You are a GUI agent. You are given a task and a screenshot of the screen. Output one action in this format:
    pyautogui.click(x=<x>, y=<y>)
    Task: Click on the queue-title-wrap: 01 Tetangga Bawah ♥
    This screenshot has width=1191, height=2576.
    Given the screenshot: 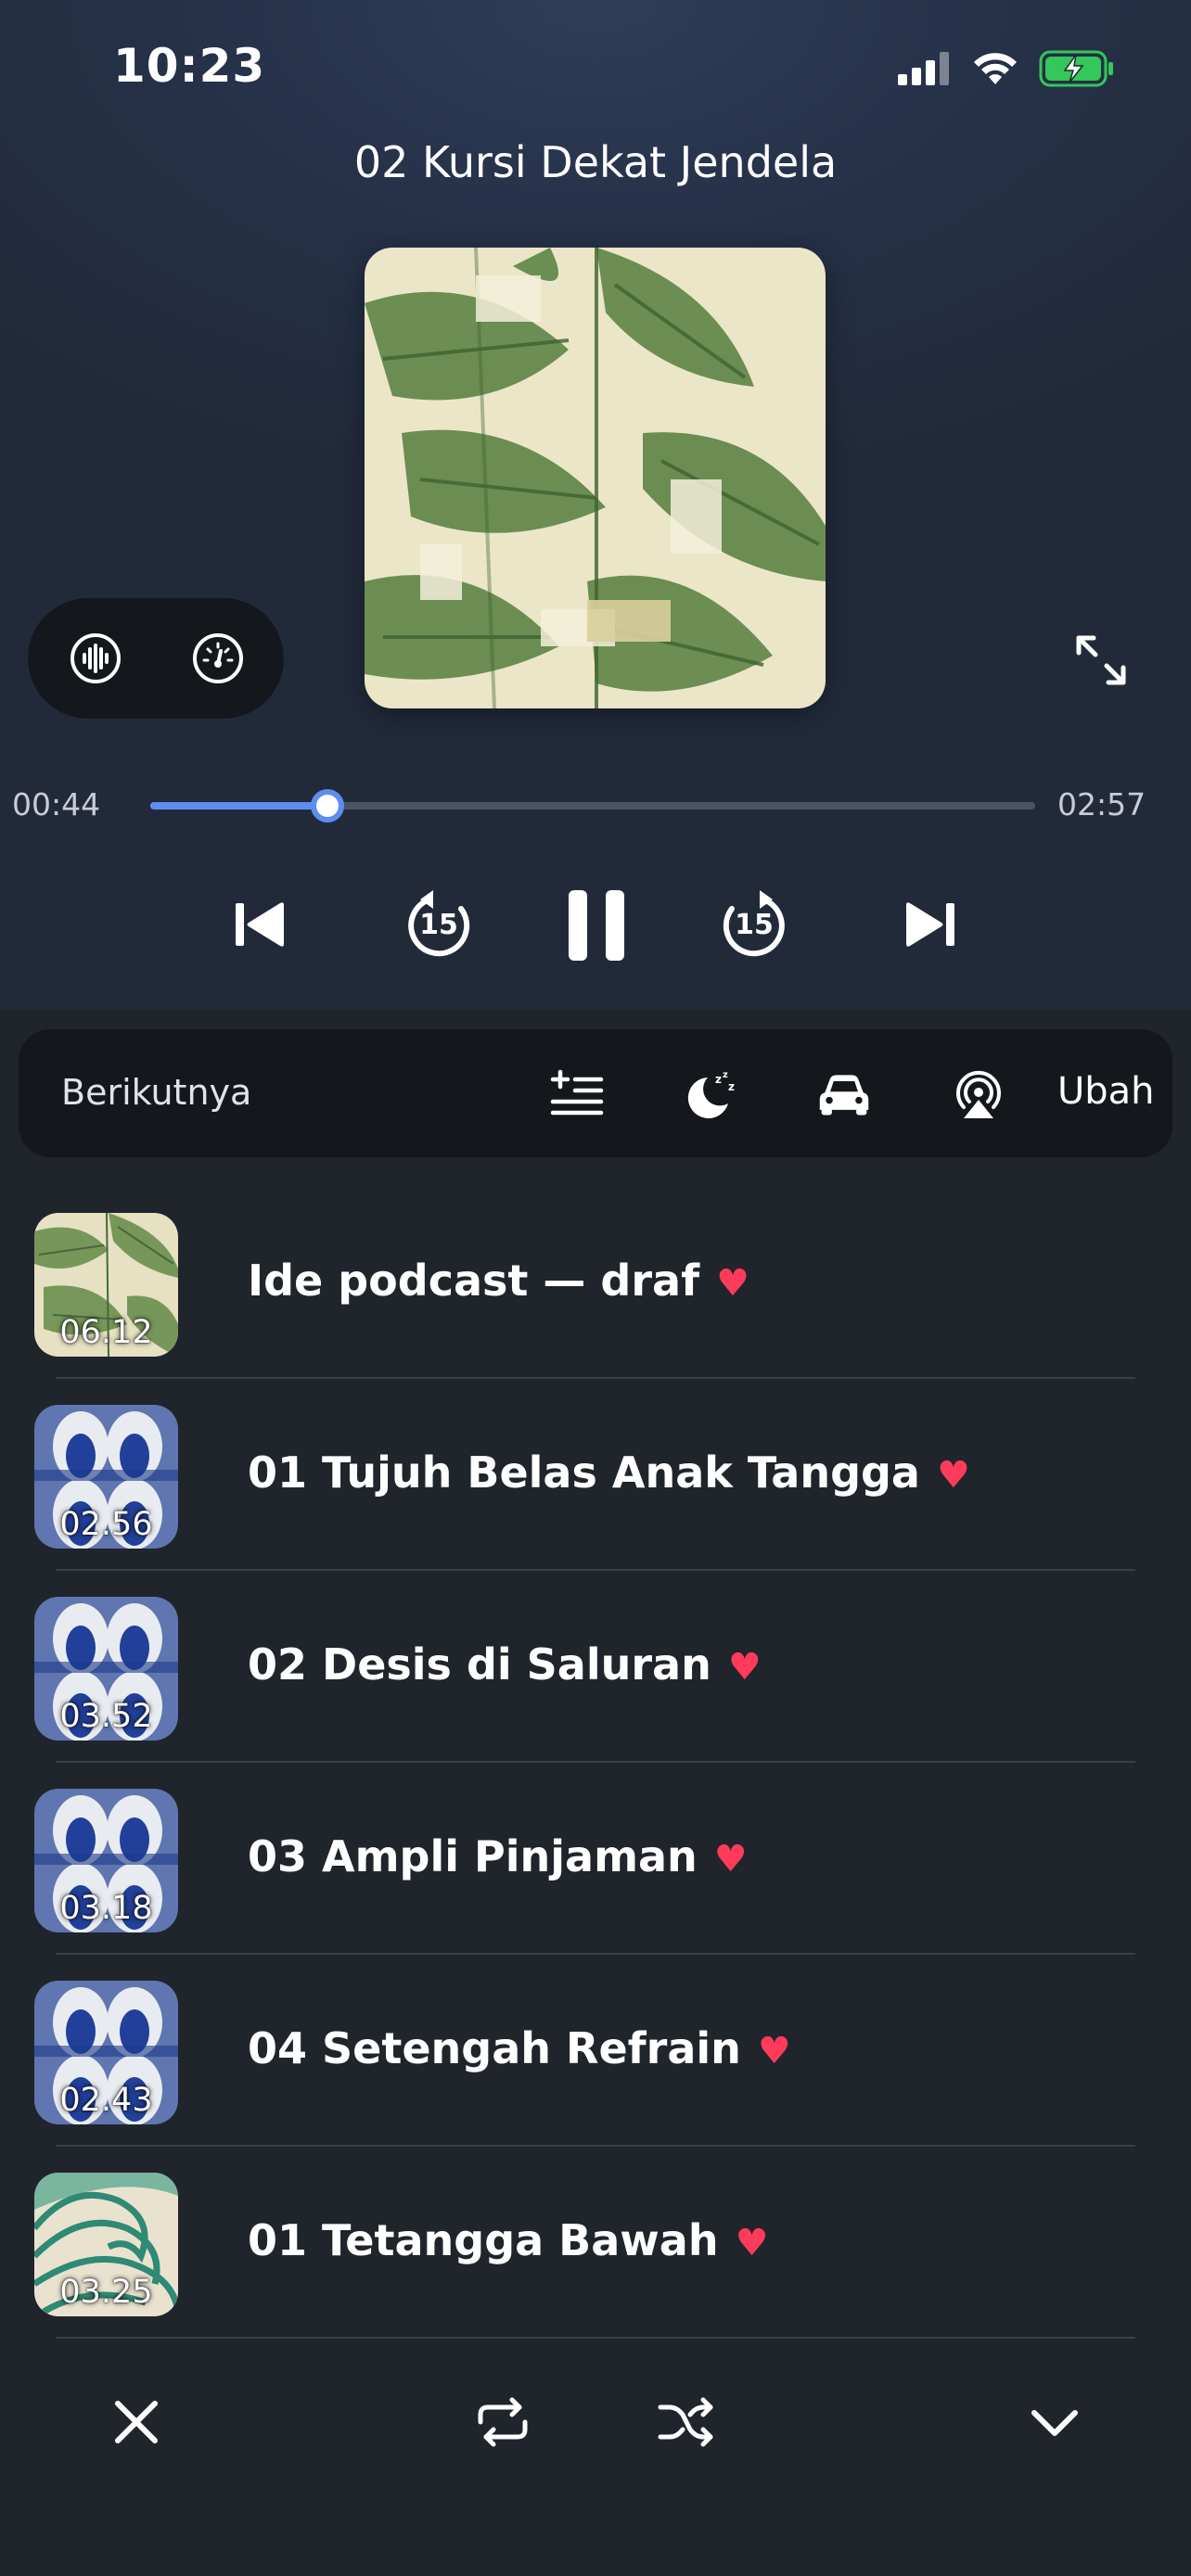 What is the action you would take?
    pyautogui.click(x=508, y=2240)
    